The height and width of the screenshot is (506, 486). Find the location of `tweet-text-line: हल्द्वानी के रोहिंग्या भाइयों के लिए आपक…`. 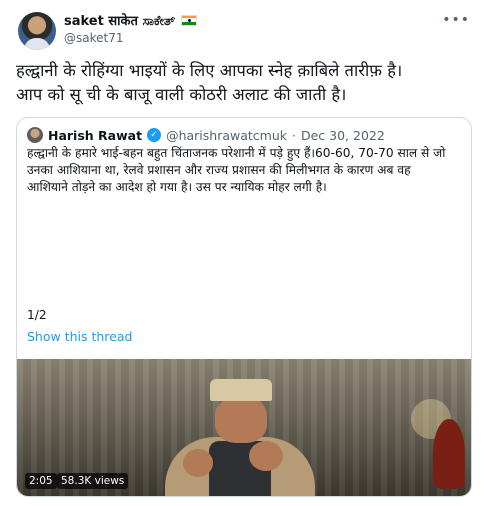

tweet-text-line: हल्द्वानी के रोहिंग्या भाइयों के लिए आपक… is located at coordinates (209, 70).